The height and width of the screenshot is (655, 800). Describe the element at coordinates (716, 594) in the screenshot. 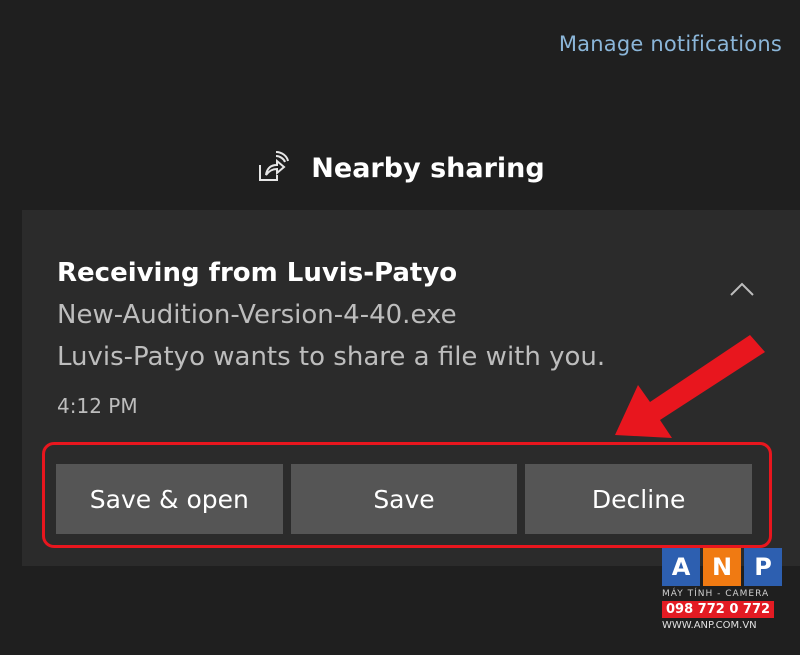

I see `watermark-subtitle: MÁY TÍNH - CAMERA` at that location.